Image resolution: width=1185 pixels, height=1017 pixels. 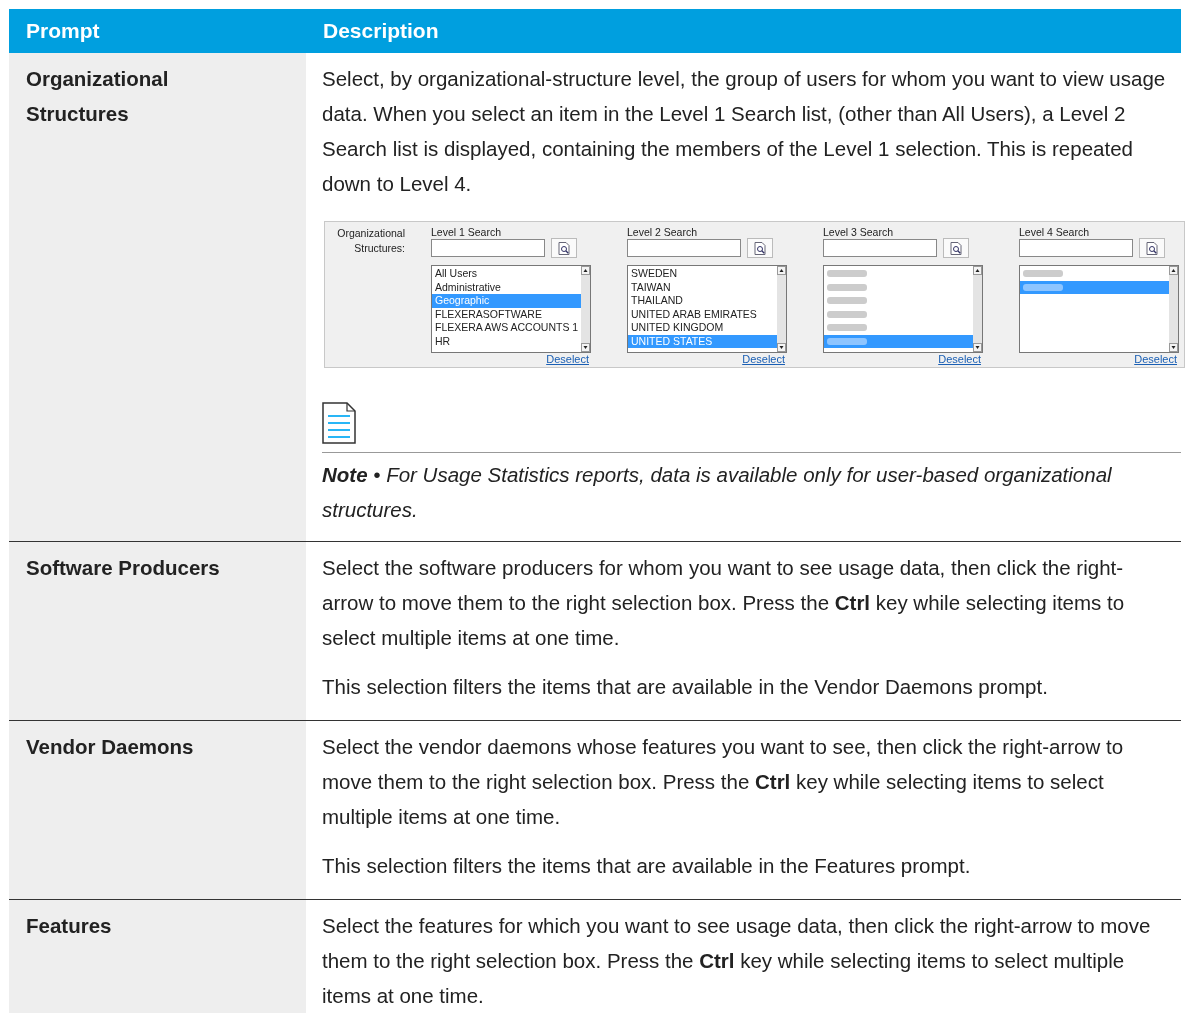 What do you see at coordinates (339, 423) in the screenshot?
I see `document-icon` at bounding box center [339, 423].